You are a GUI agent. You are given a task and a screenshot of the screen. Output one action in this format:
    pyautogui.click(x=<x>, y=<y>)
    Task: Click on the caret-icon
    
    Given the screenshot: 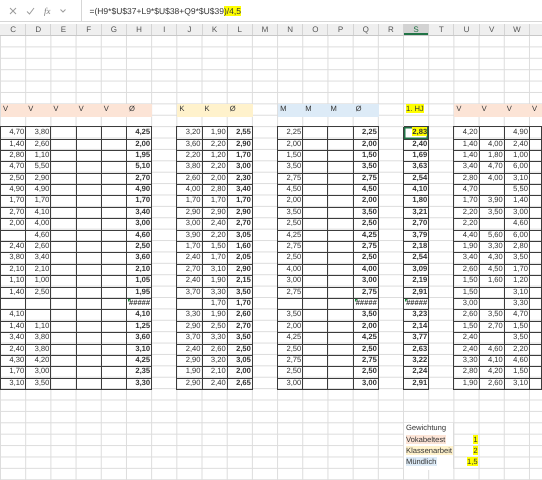 What is the action you would take?
    pyautogui.click(x=63, y=10)
    